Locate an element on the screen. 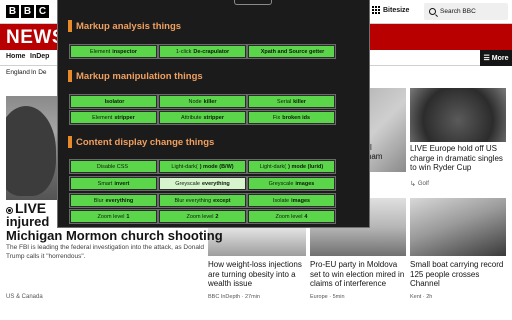 Image resolution: width=512 pixels, height=320 pixels. popup-drag-handle is located at coordinates (253, 2).